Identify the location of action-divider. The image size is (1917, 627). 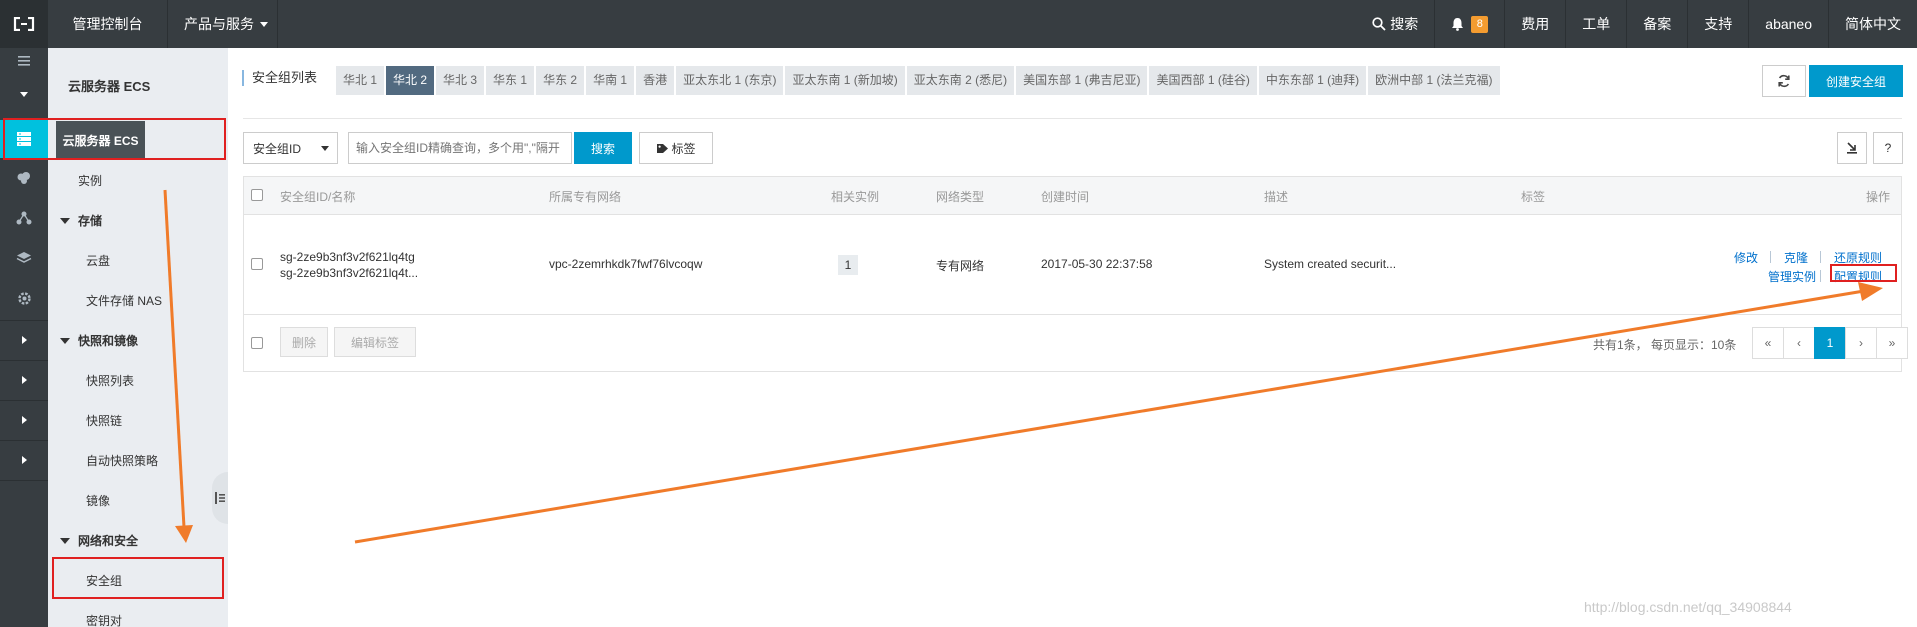
(1820, 257).